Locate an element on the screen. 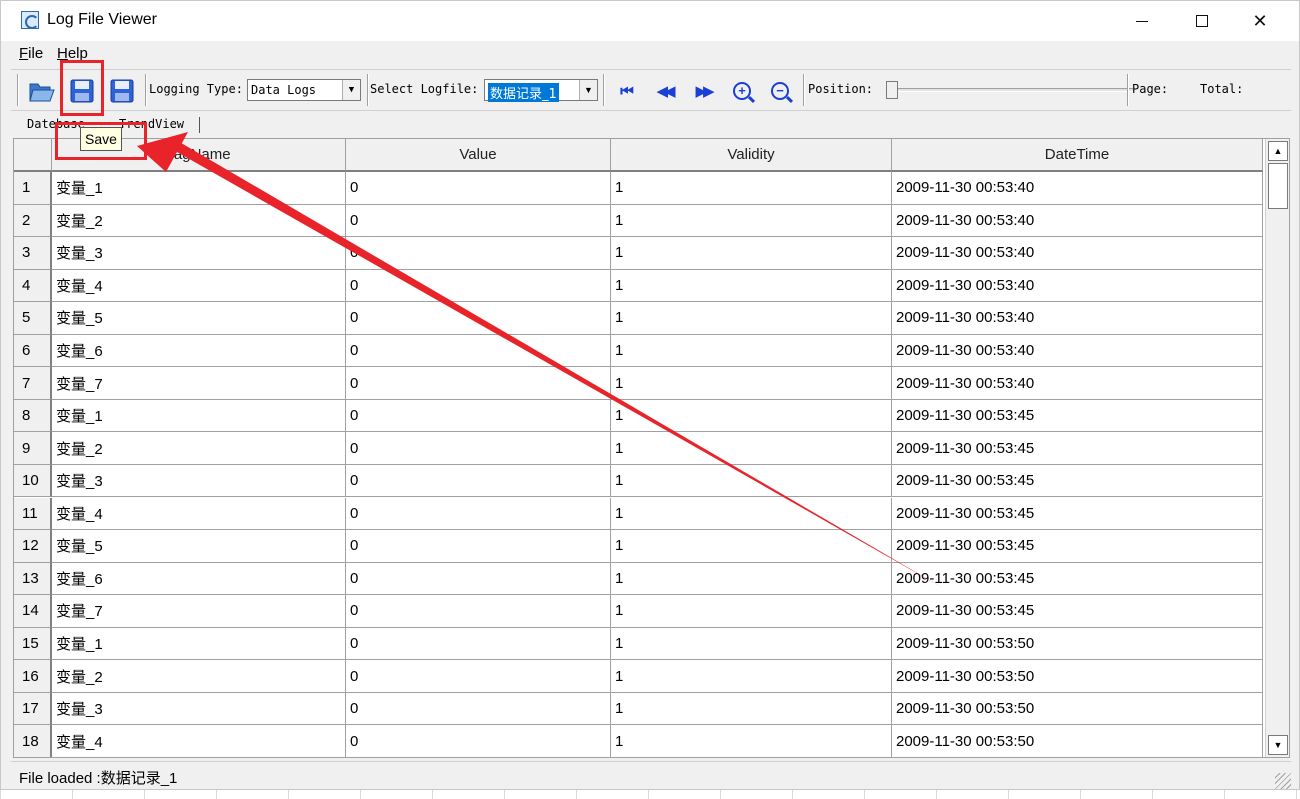  table-row: 8 变量_1 0 1 2009-11-30 00:53:45 is located at coordinates (639, 416).